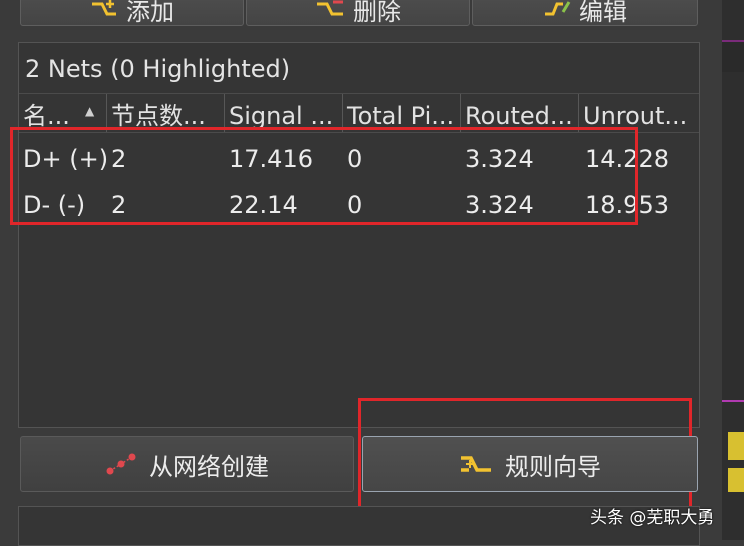 The height and width of the screenshot is (546, 744). What do you see at coordinates (330, 10) in the screenshot?
I see `delete-rule-icon` at bounding box center [330, 10].